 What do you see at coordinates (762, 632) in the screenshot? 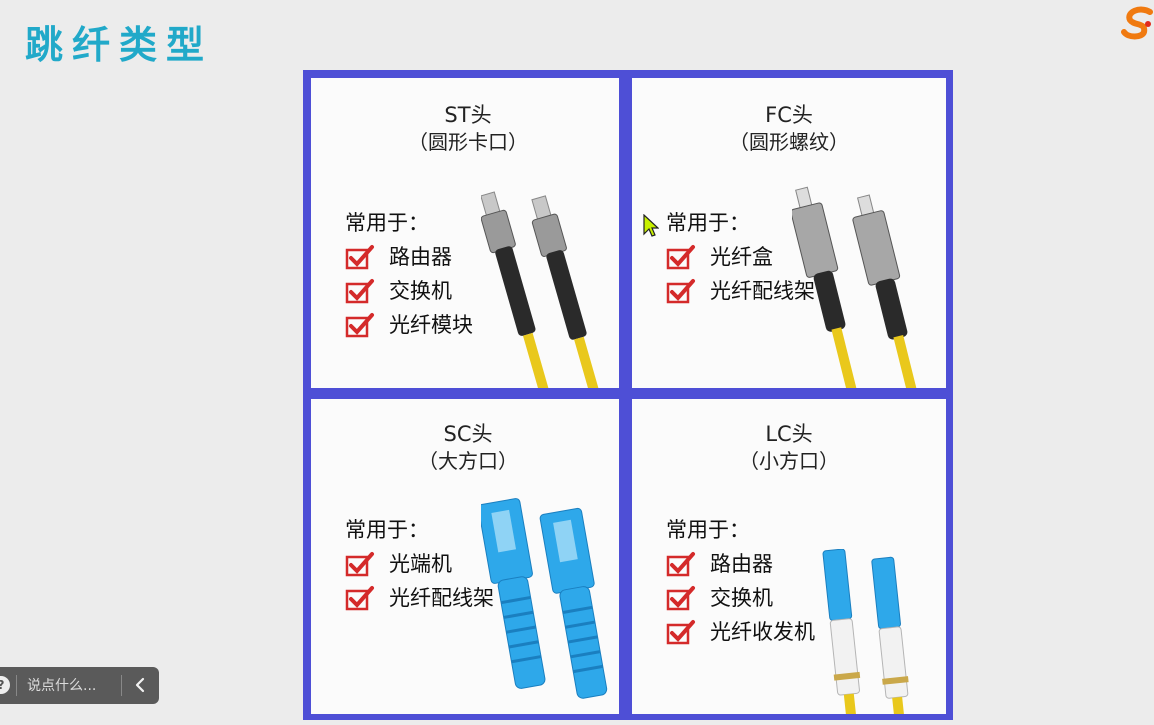
I see `usage-item-label: 光纤收发机` at bounding box center [762, 632].